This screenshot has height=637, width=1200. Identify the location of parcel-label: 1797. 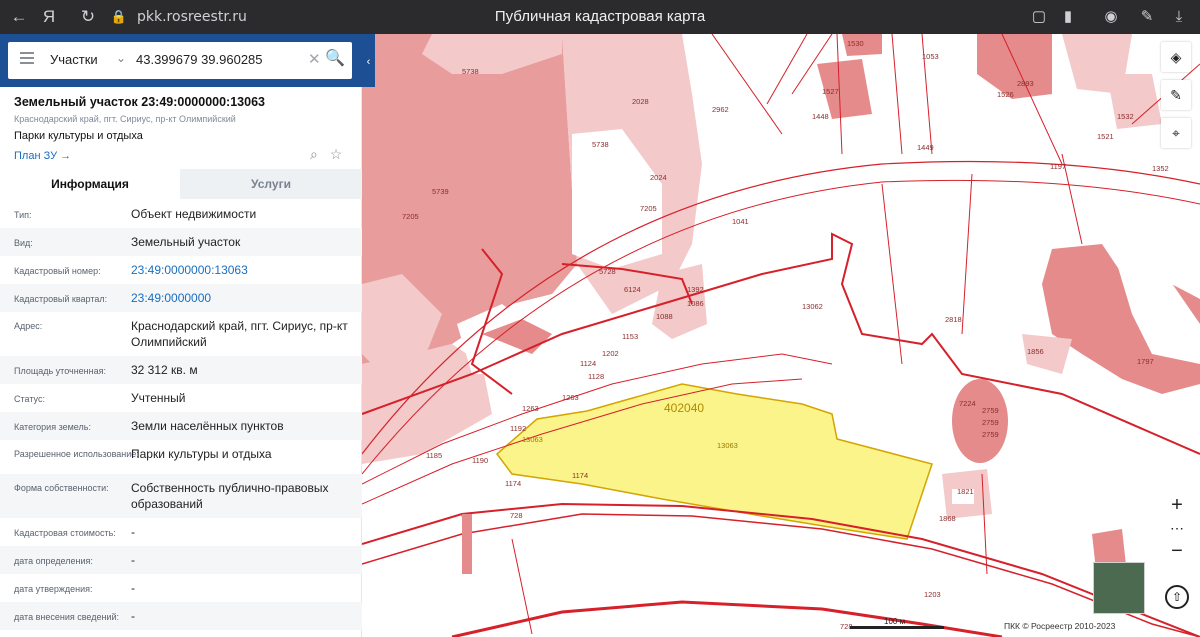
(1145, 361).